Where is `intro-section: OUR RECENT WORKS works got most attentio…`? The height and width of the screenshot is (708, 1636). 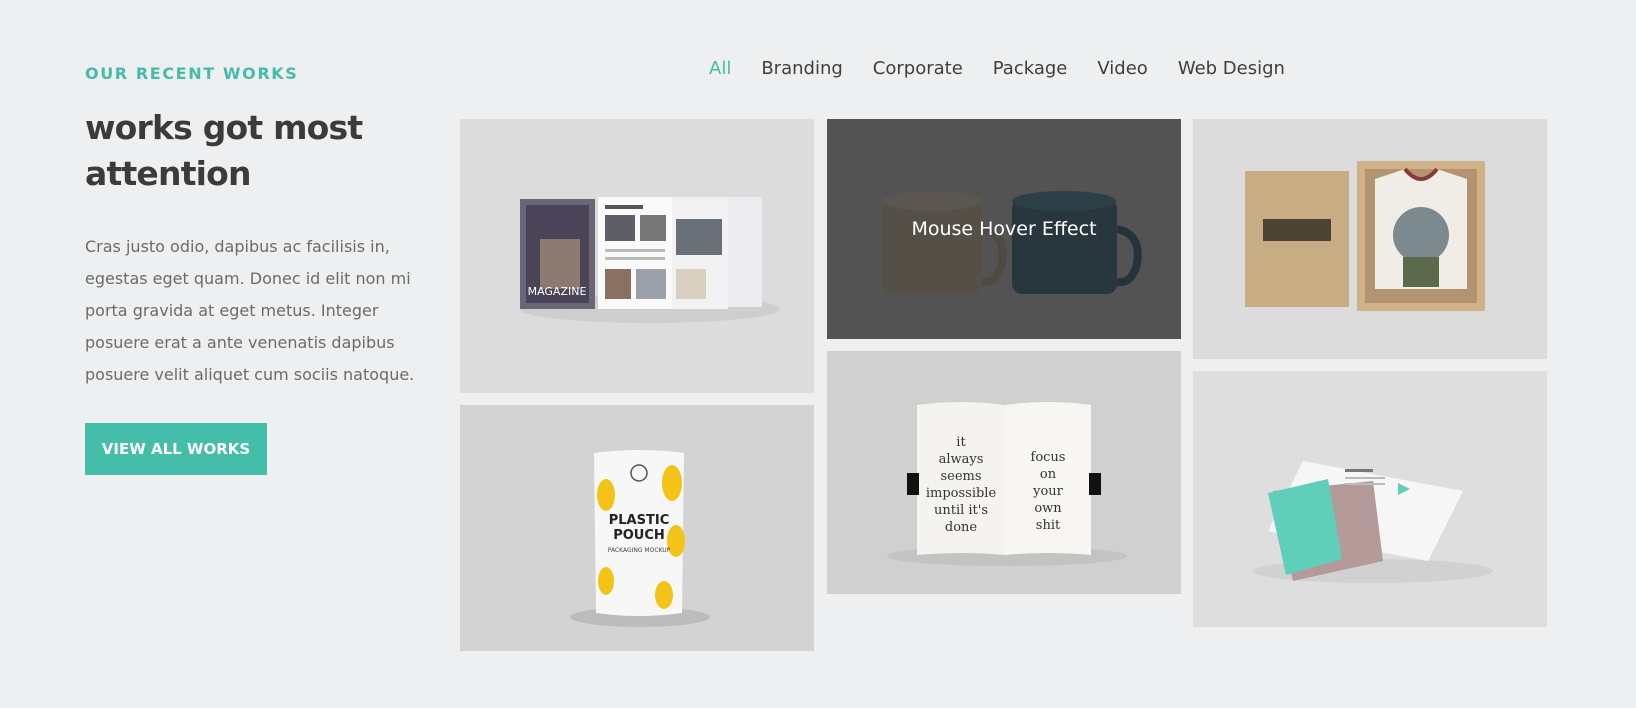
intro-section: OUR RECENT WORKS works got most attentio… is located at coordinates (255, 227).